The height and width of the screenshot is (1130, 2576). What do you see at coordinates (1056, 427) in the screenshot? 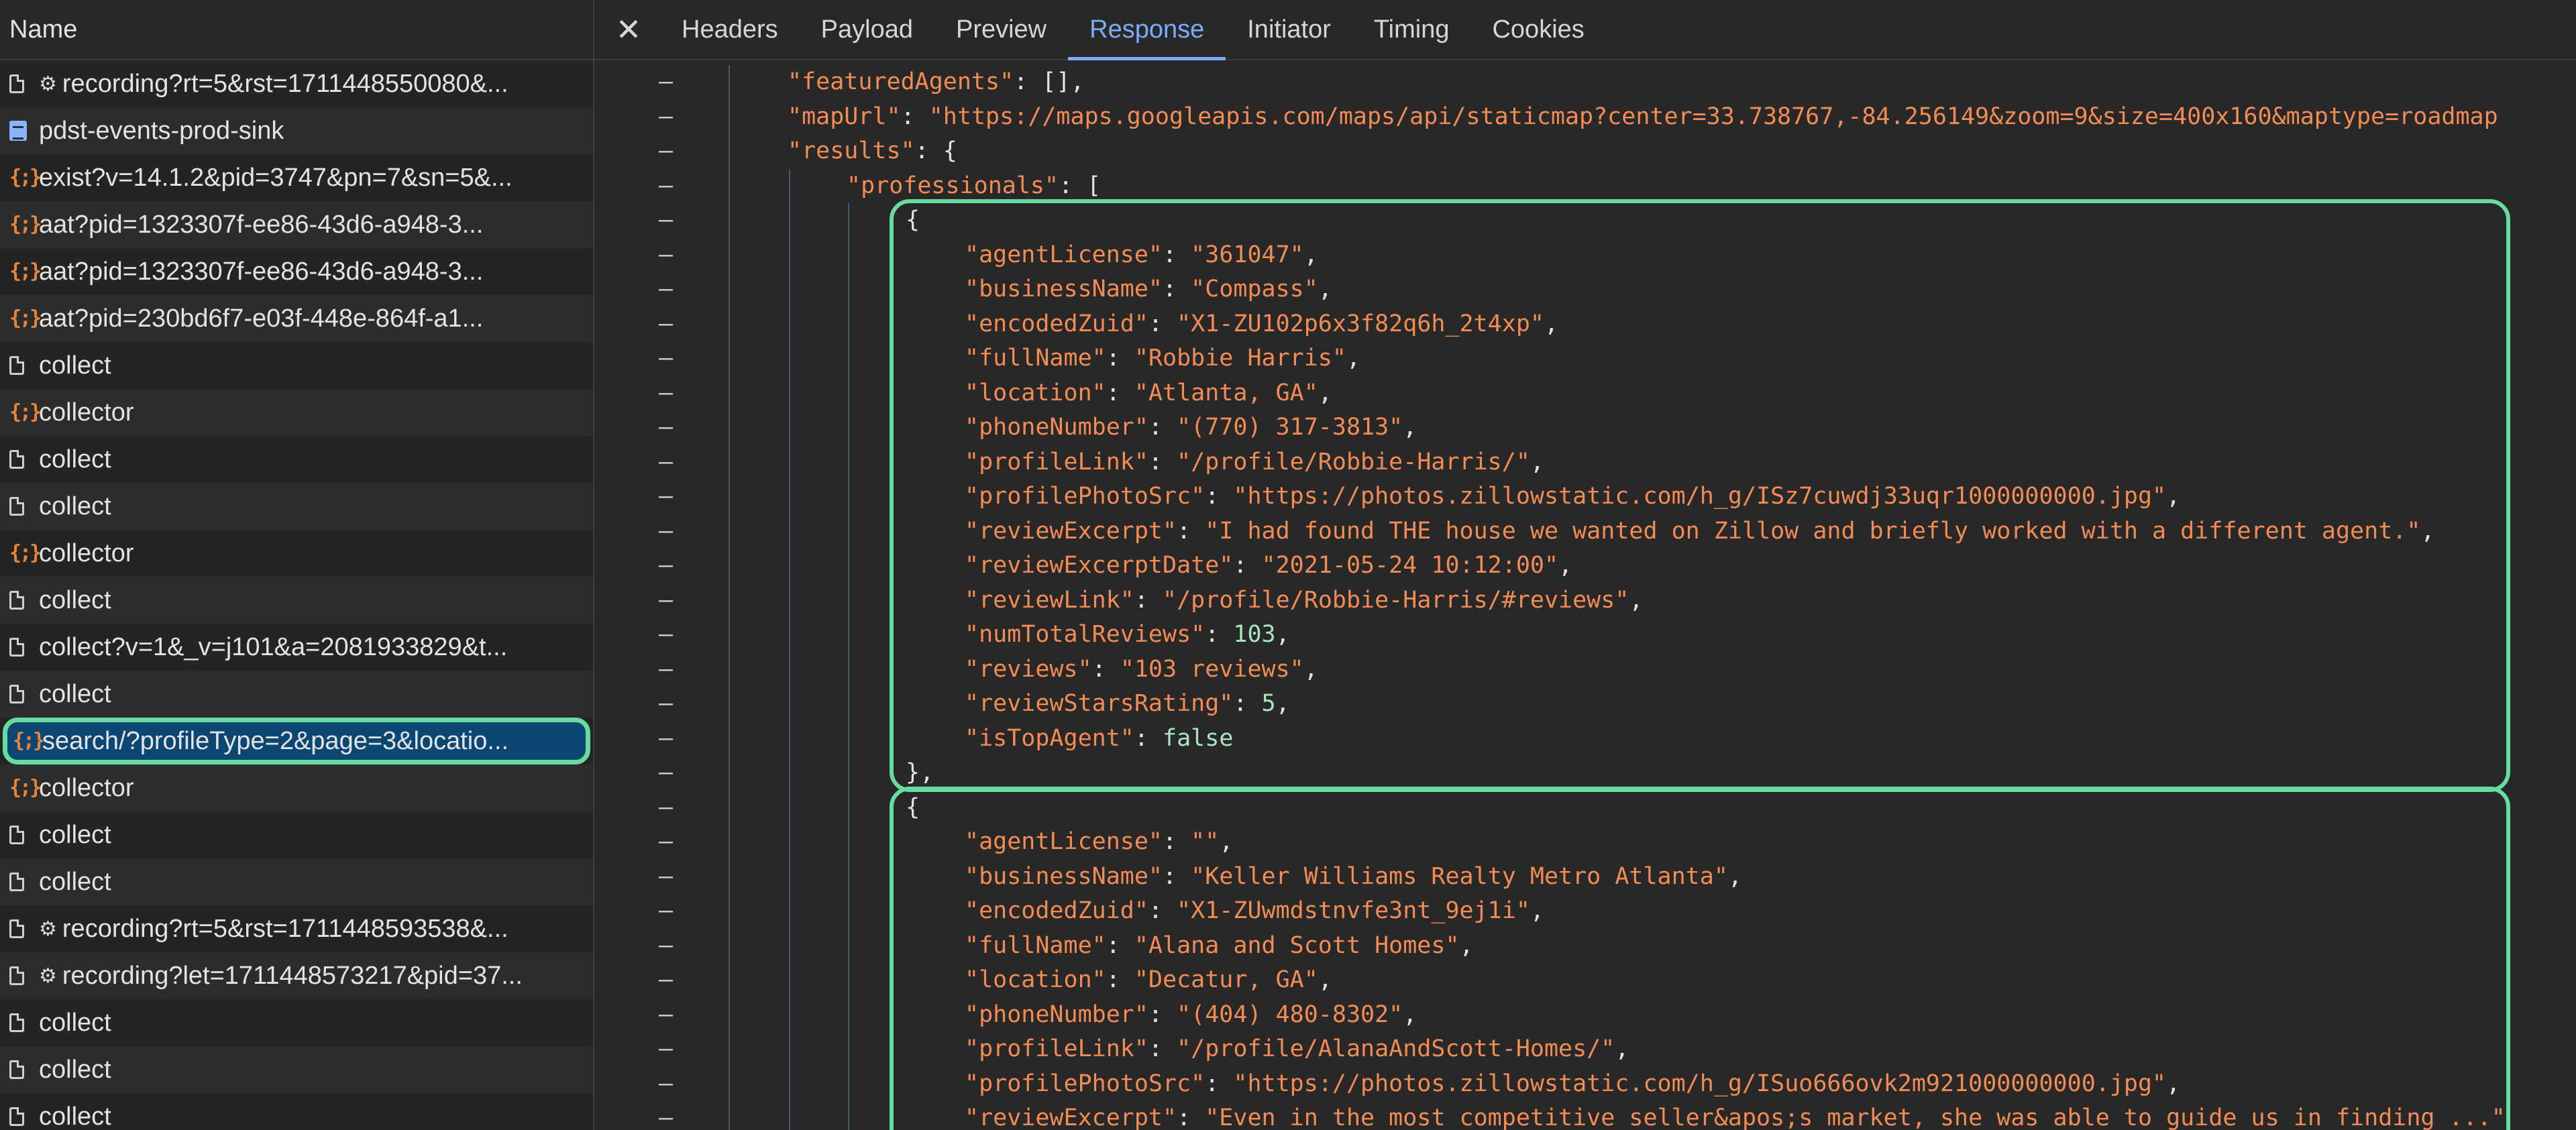
I see `json-key: "phoneNumber"` at bounding box center [1056, 427].